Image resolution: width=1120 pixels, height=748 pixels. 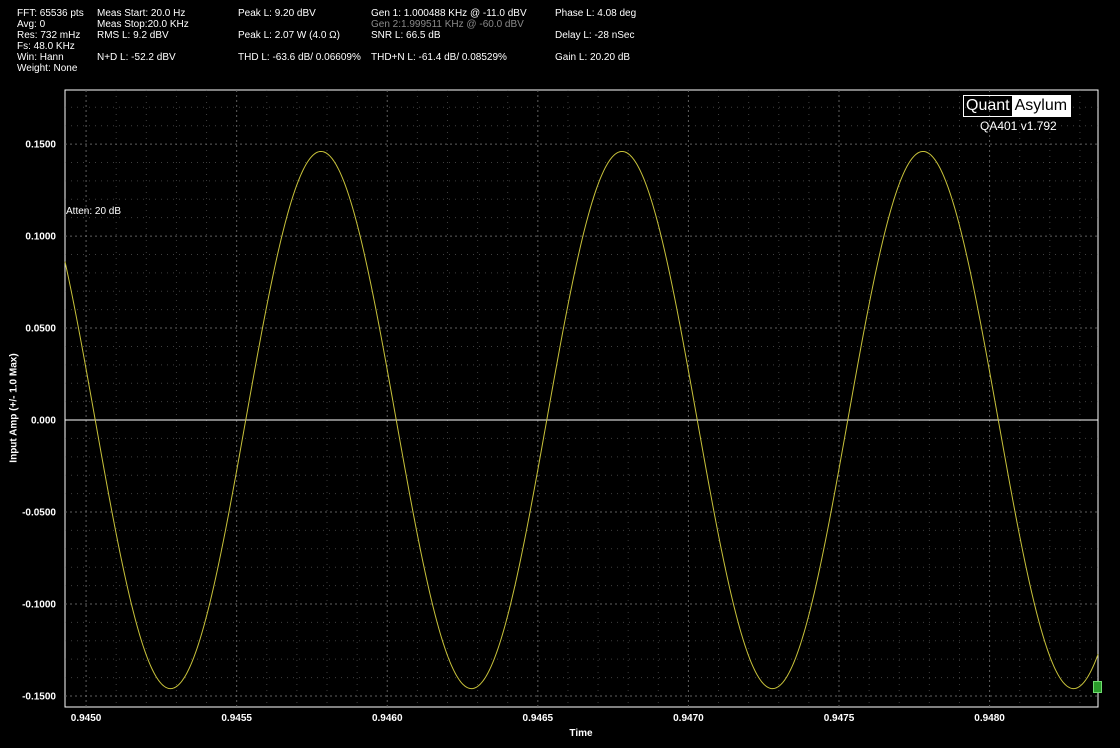 What do you see at coordinates (40, 145) in the screenshot?
I see `y-tick-label: 0.1500` at bounding box center [40, 145].